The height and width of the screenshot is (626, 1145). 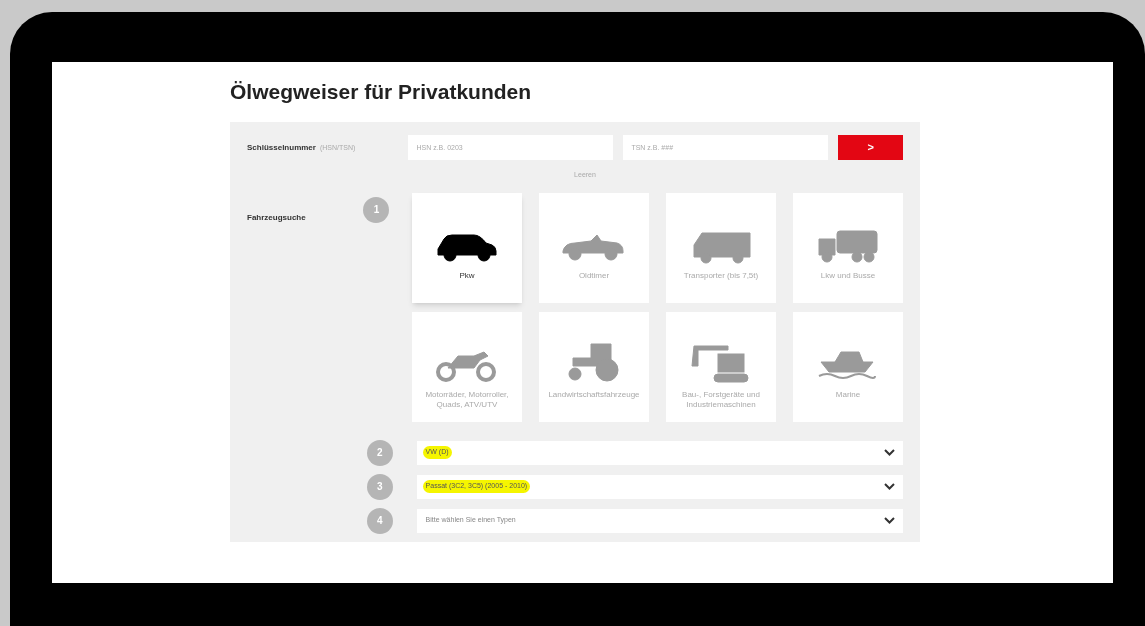 I want to click on page-title: Ölwegweiser für Privatkunden, so click(x=381, y=92).